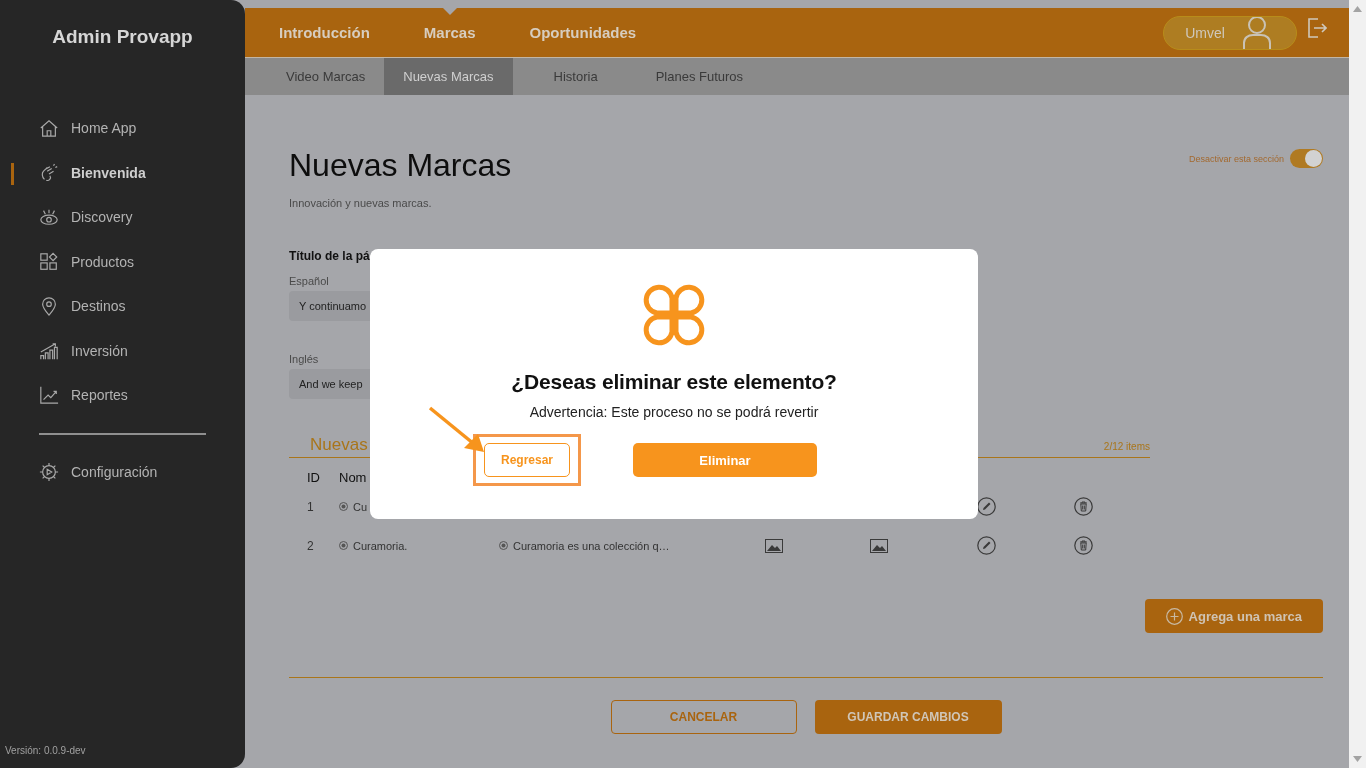  I want to click on sub-tab: Planes Futuros, so click(699, 76).